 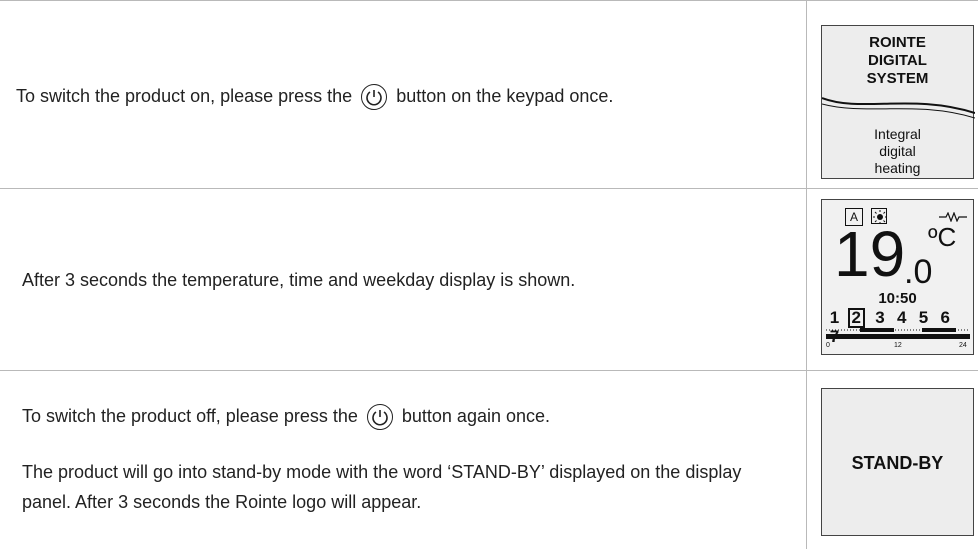 I want to click on weekday-2-selected: 2, so click(x=856, y=318).